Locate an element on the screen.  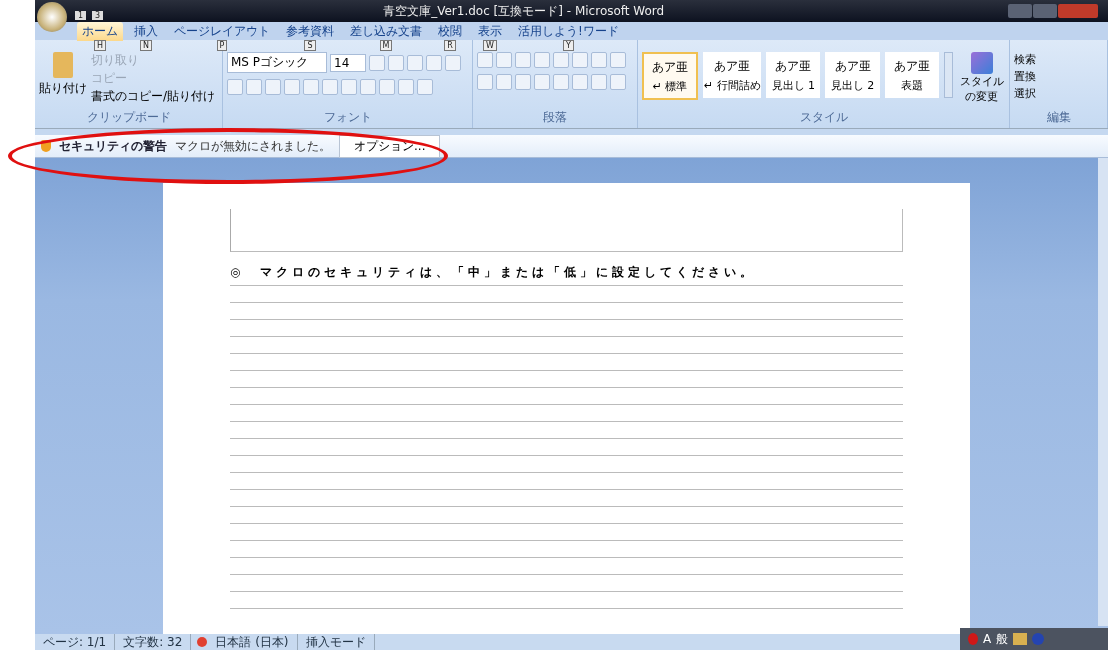
restore-button is located at coordinates (1045, 11).